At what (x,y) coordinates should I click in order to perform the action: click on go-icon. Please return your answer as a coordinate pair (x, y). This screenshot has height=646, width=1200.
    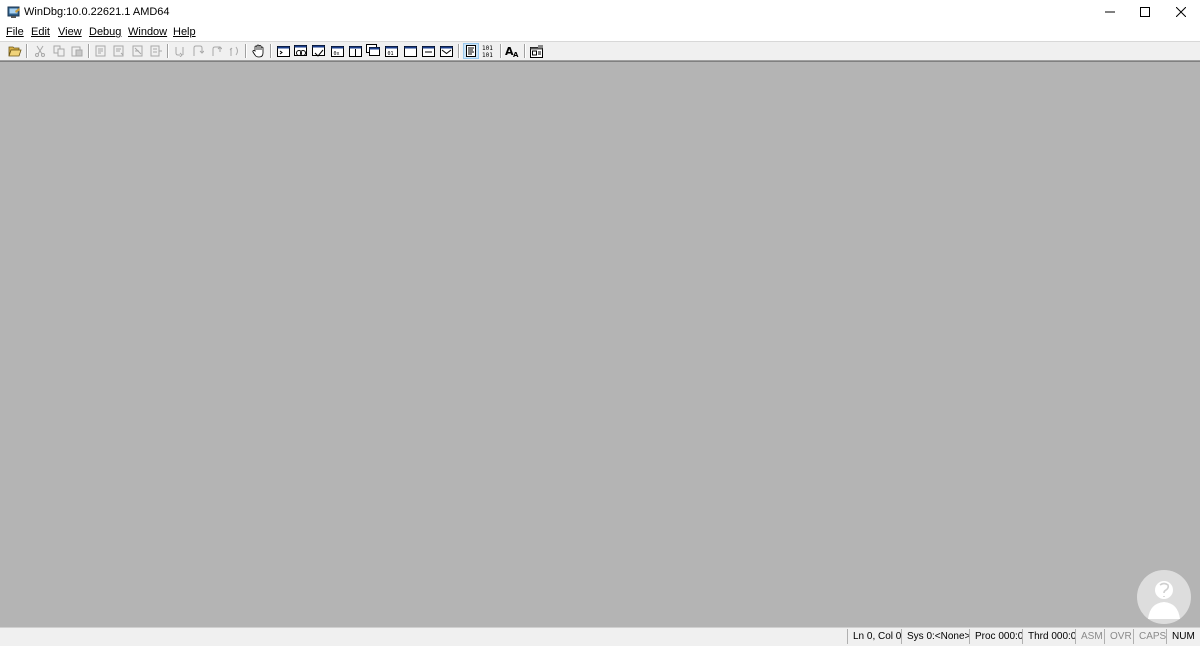
    Looking at the image, I should click on (100, 51).